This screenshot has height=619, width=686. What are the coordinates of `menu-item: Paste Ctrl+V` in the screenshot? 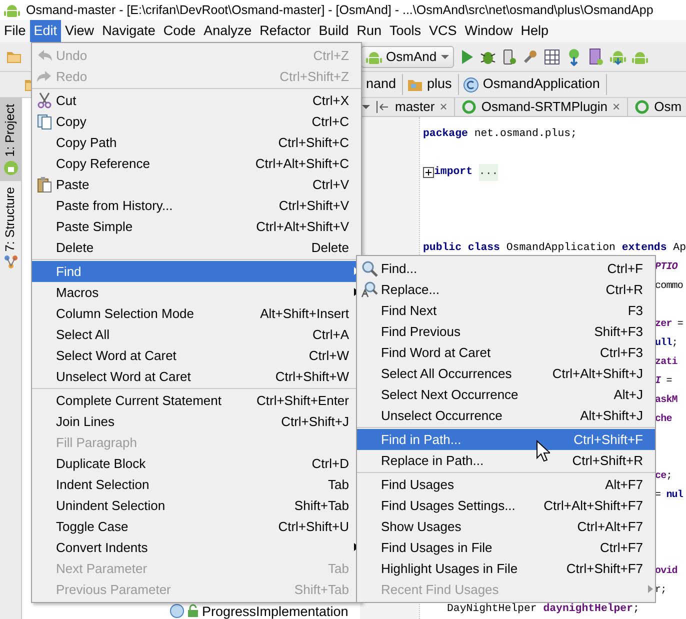 It's located at (196, 184).